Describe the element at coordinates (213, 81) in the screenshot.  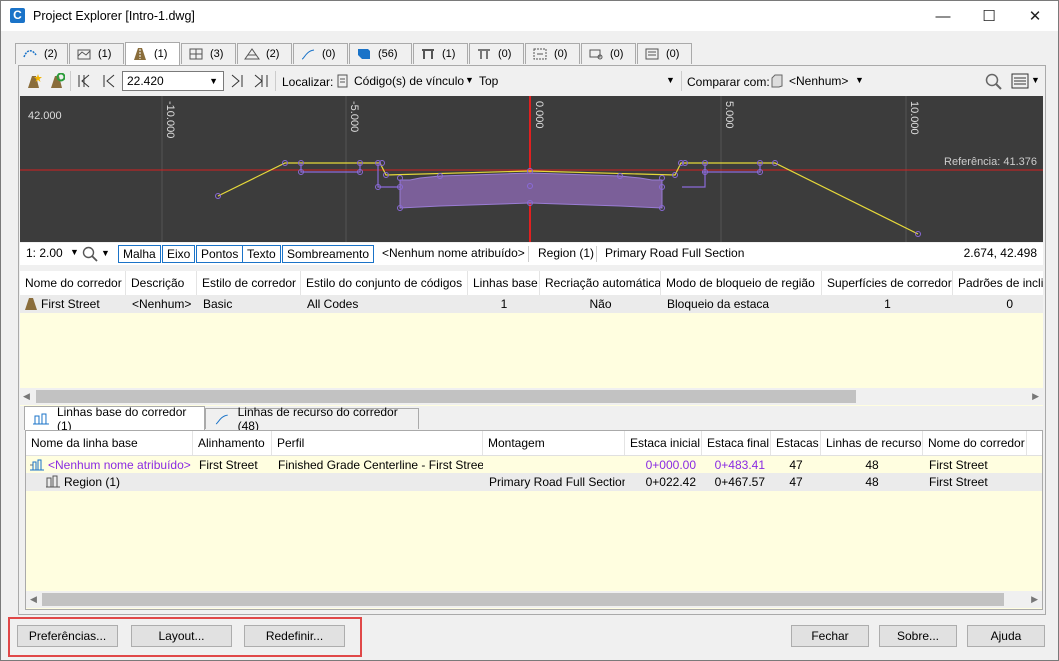
I see `chevron-down-icon: ▼` at that location.